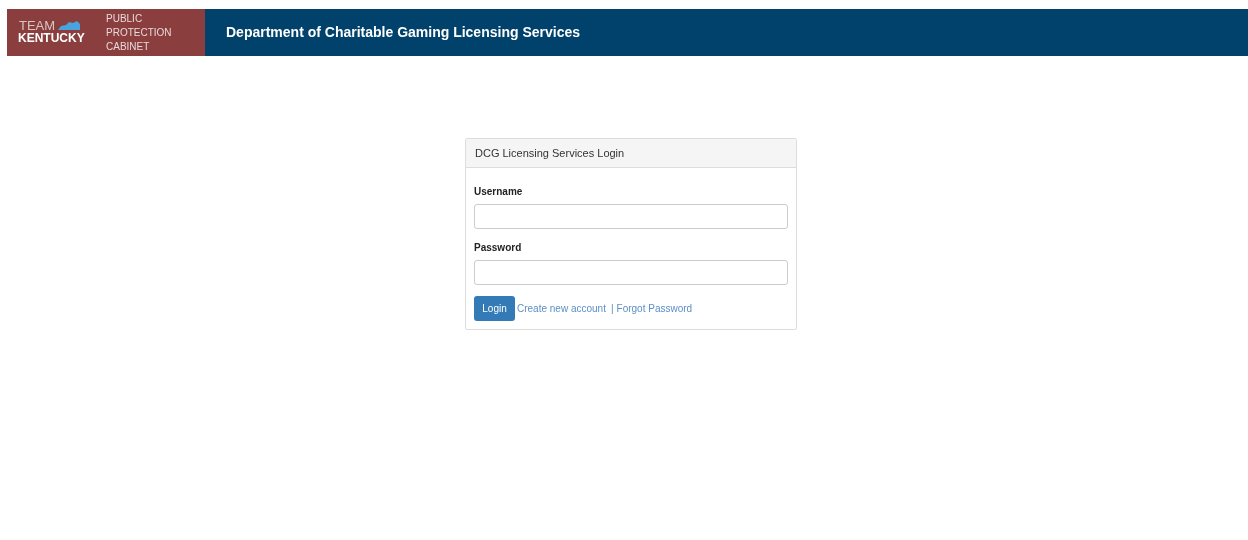 Image resolution: width=1248 pixels, height=540 pixels. Describe the element at coordinates (499, 192) in the screenshot. I see `field-label: Username` at that location.